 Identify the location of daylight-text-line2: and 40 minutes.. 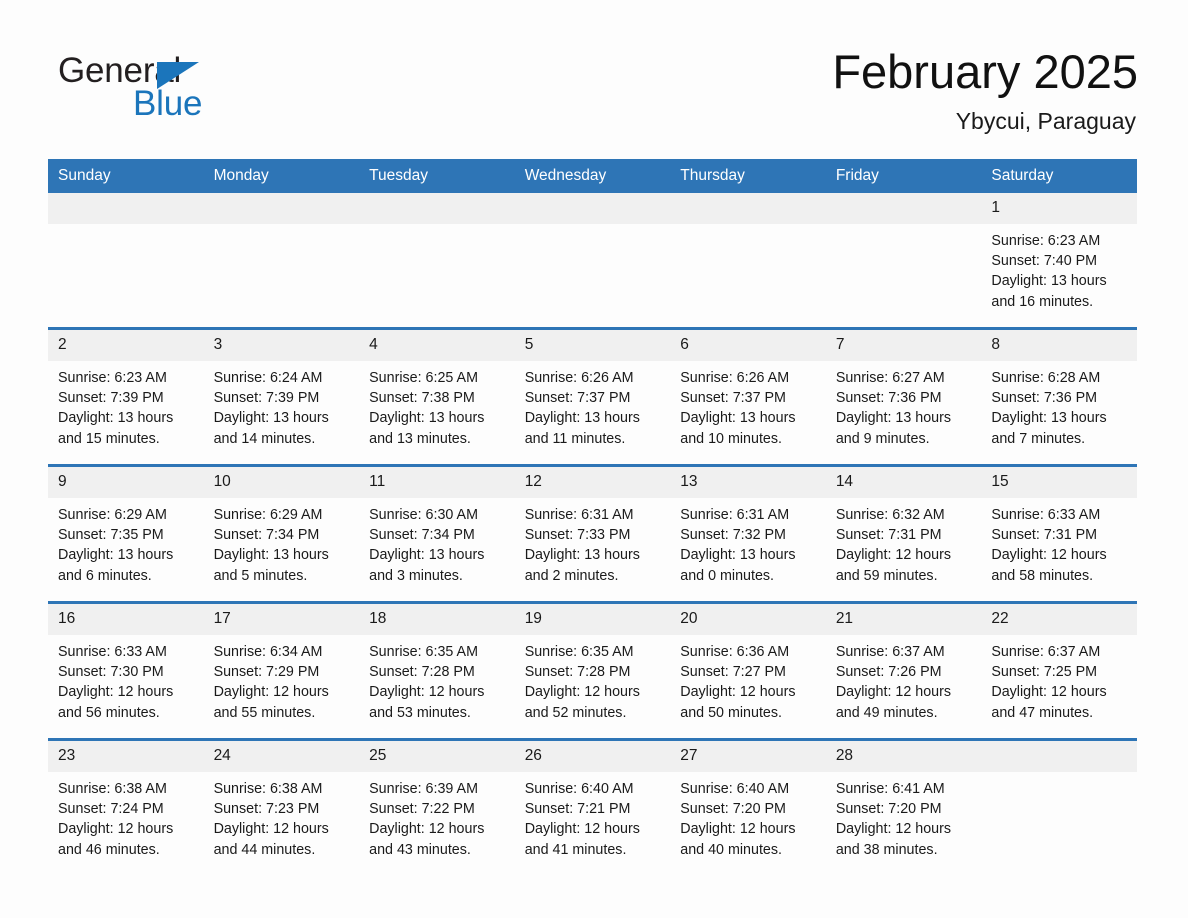
(731, 849).